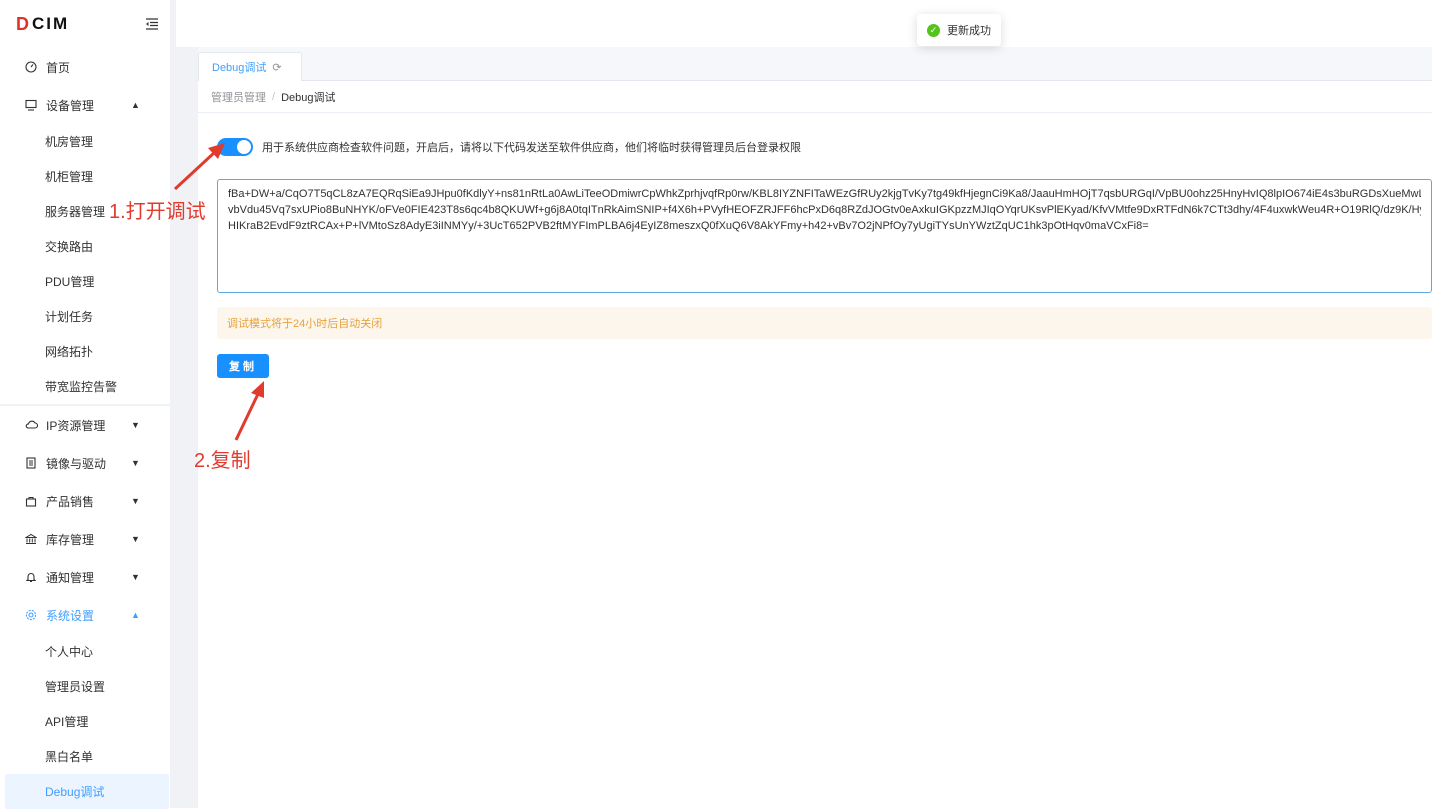 This screenshot has height=809, width=1432. I want to click on tab-bar: Debug调试 ⟳, so click(815, 64).